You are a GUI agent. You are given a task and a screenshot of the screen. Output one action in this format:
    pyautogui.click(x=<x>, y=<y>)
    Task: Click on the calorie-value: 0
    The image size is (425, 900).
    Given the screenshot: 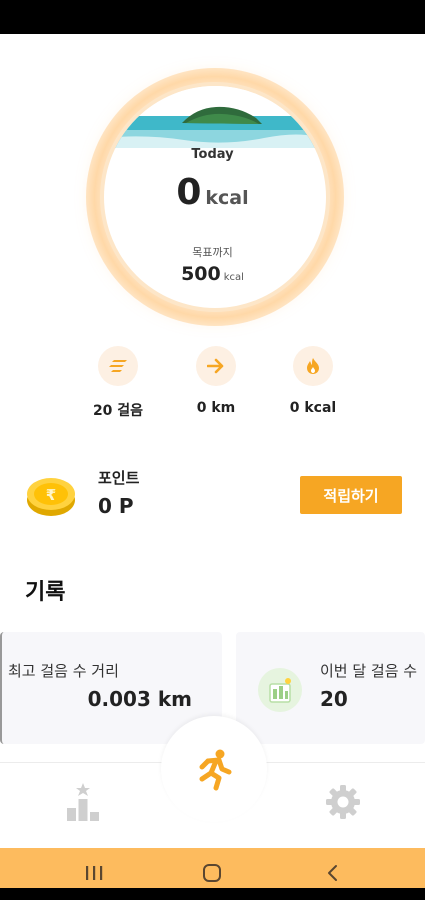 What is the action you would take?
    pyautogui.click(x=189, y=192)
    